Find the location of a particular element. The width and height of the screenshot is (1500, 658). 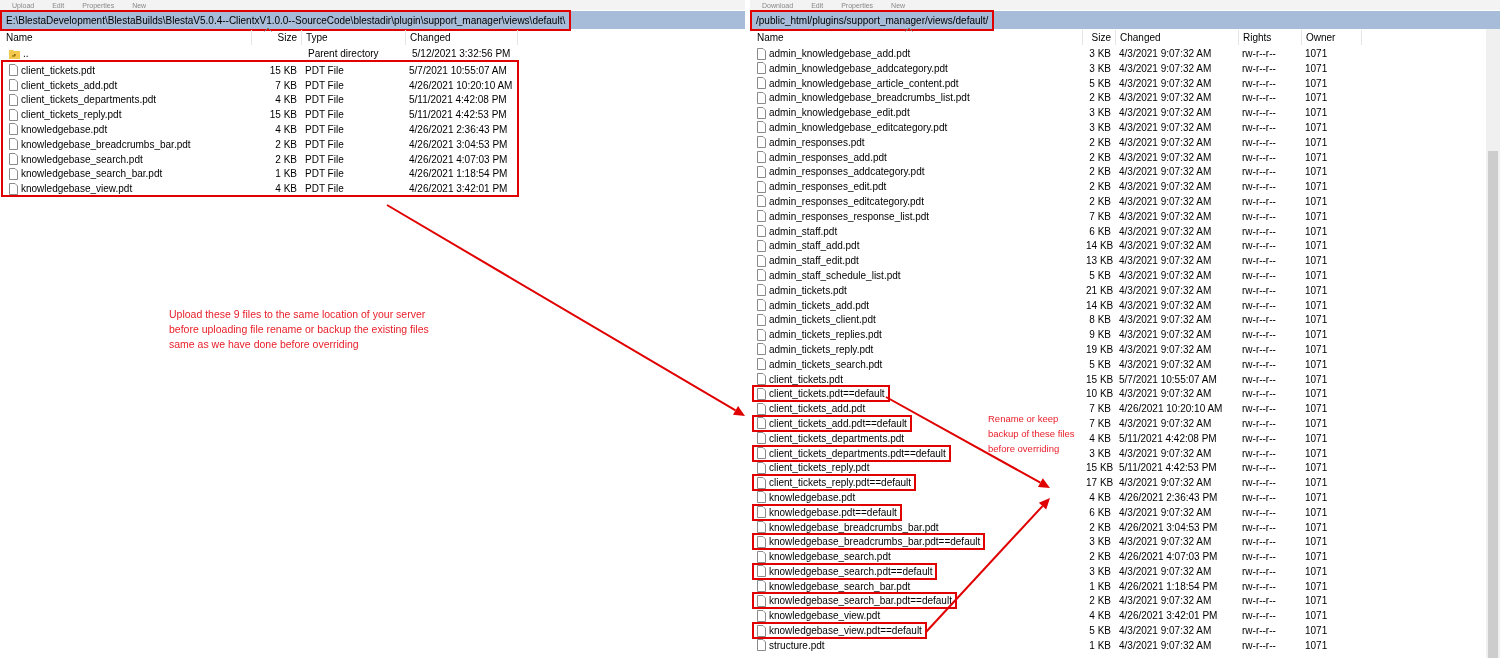

file-date: 5/11/2021 4:42:08 PM is located at coordinates (1168, 438).